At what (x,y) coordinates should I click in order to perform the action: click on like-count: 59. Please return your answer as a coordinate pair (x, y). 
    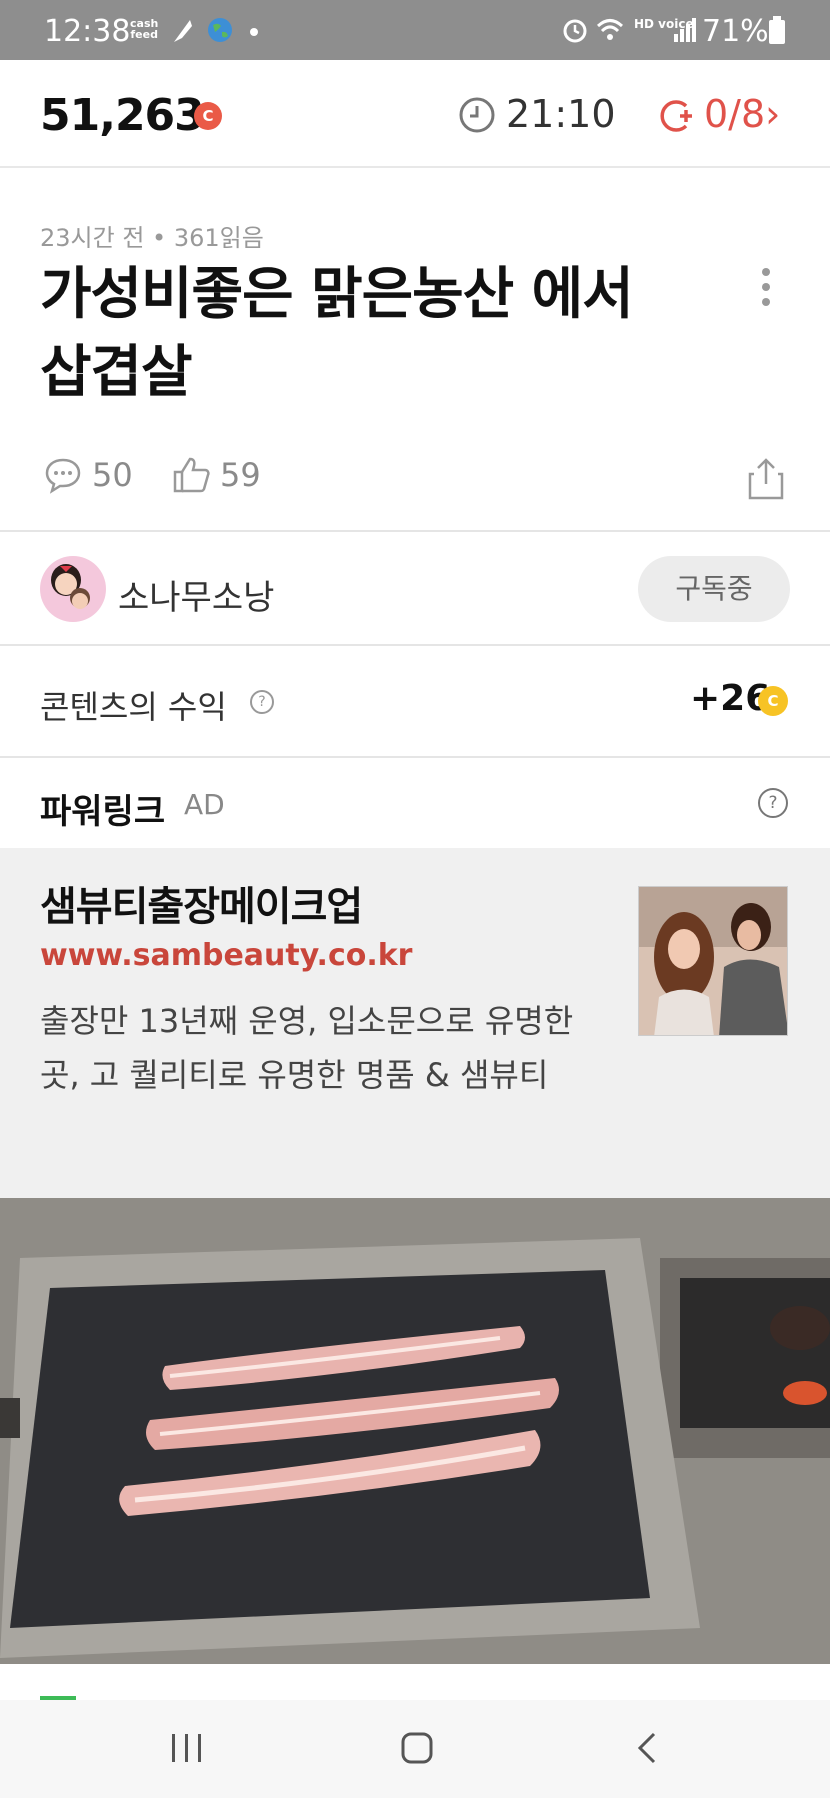
    Looking at the image, I should click on (240, 475).